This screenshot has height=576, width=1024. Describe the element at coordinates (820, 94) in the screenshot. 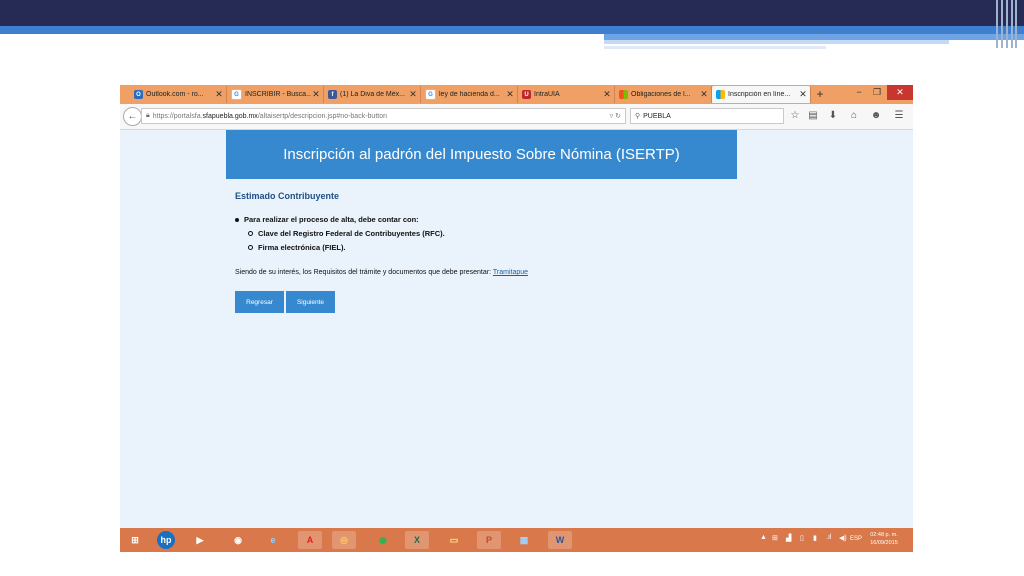

I see `new-tab-button: +` at that location.